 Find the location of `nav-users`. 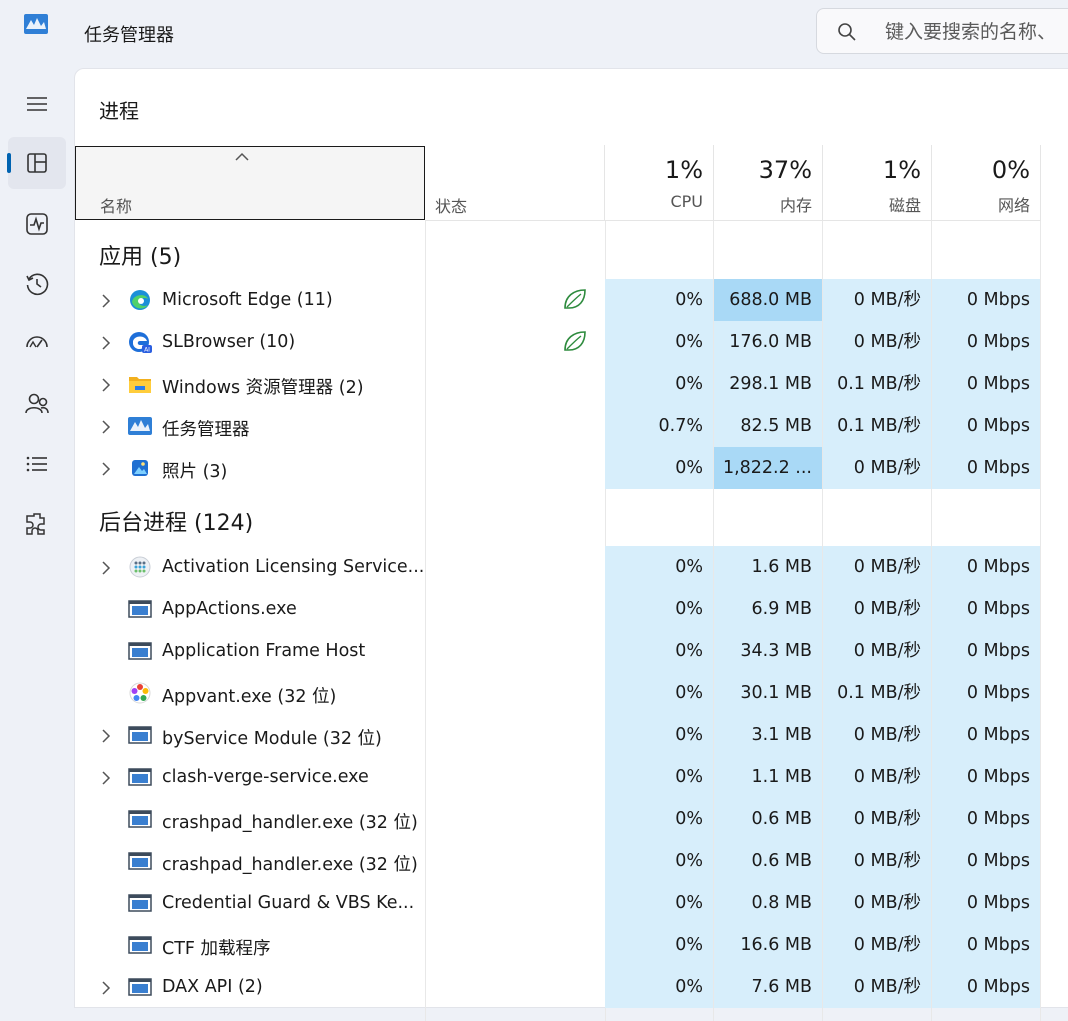

nav-users is located at coordinates (37, 404).